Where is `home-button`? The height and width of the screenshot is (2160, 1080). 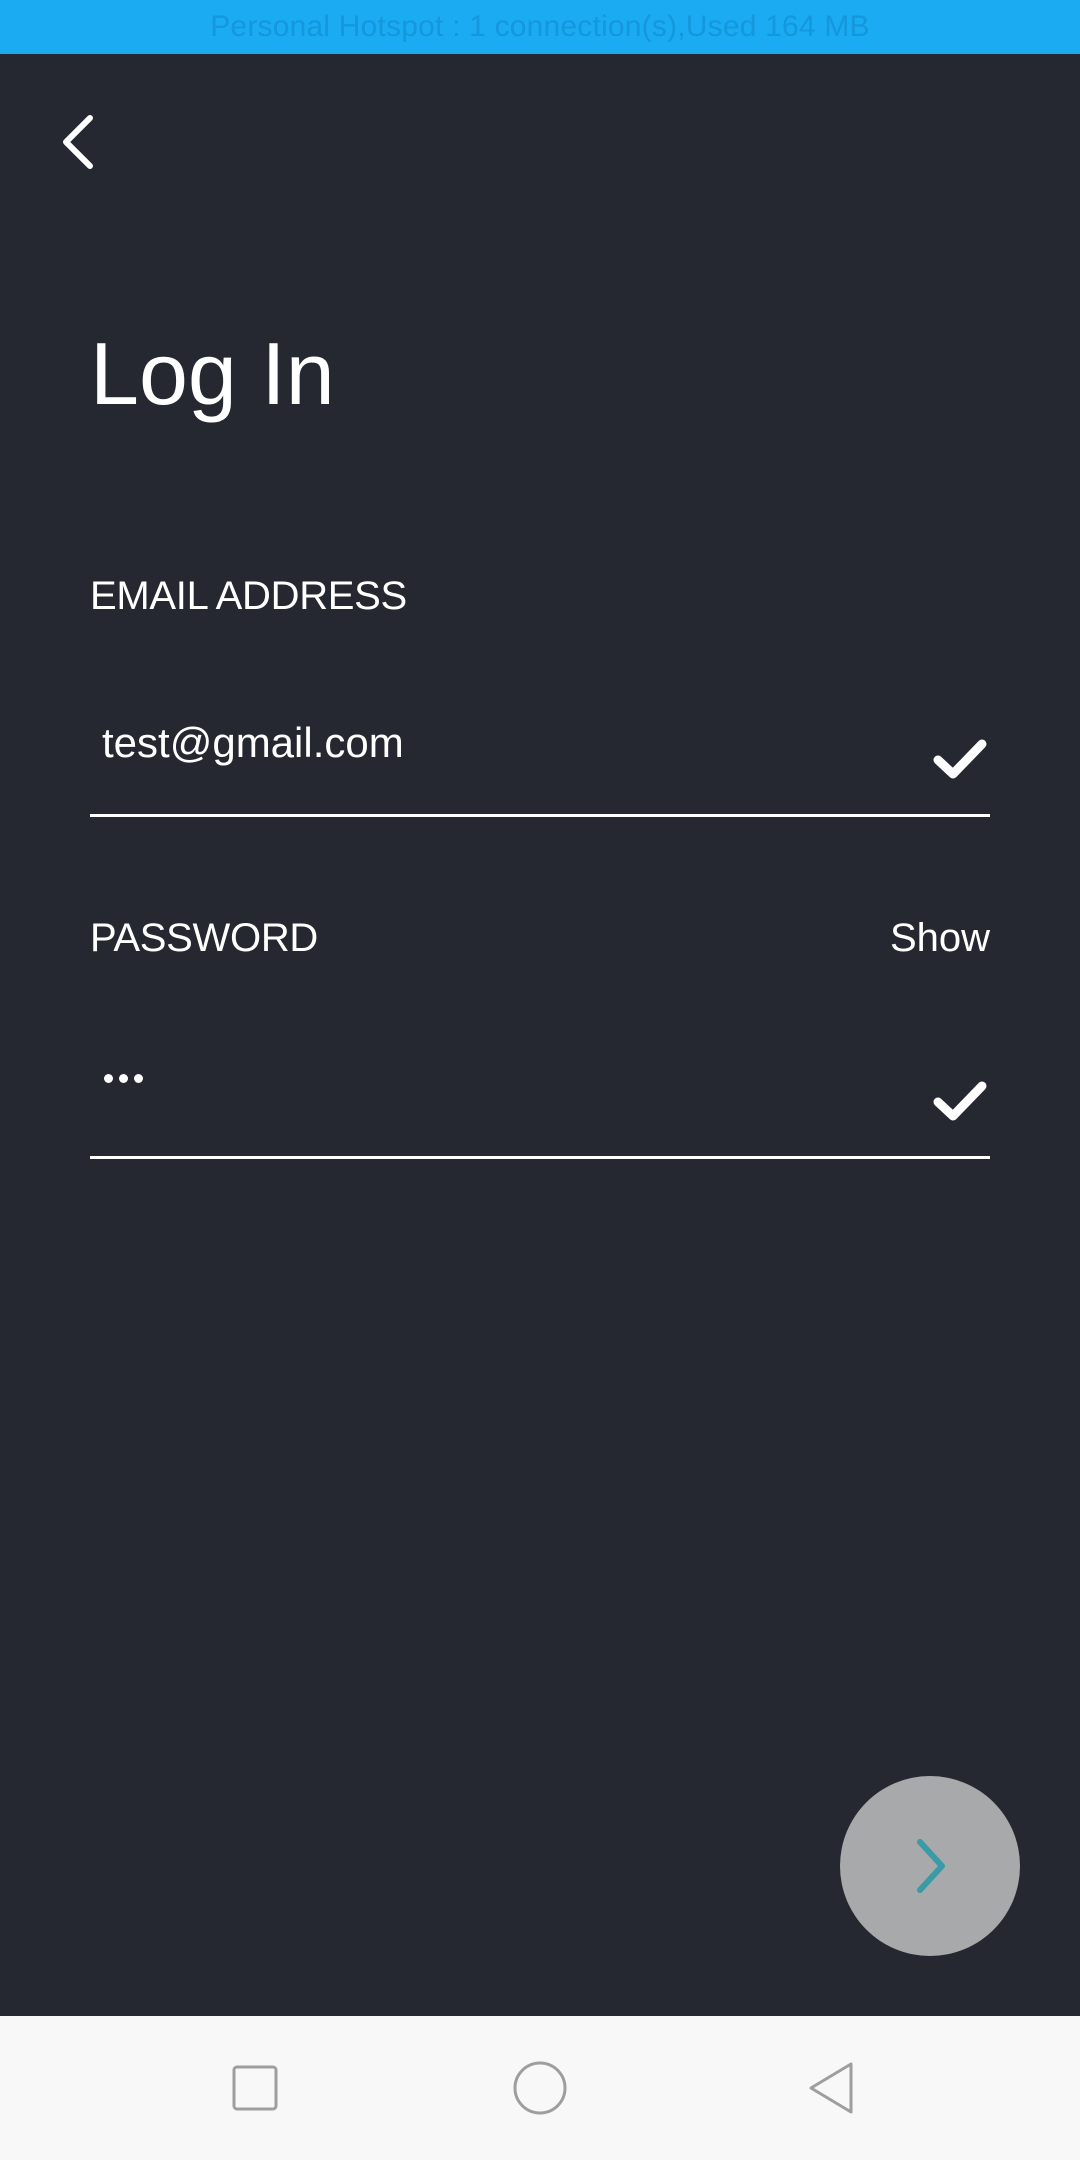
home-button is located at coordinates (540, 2088).